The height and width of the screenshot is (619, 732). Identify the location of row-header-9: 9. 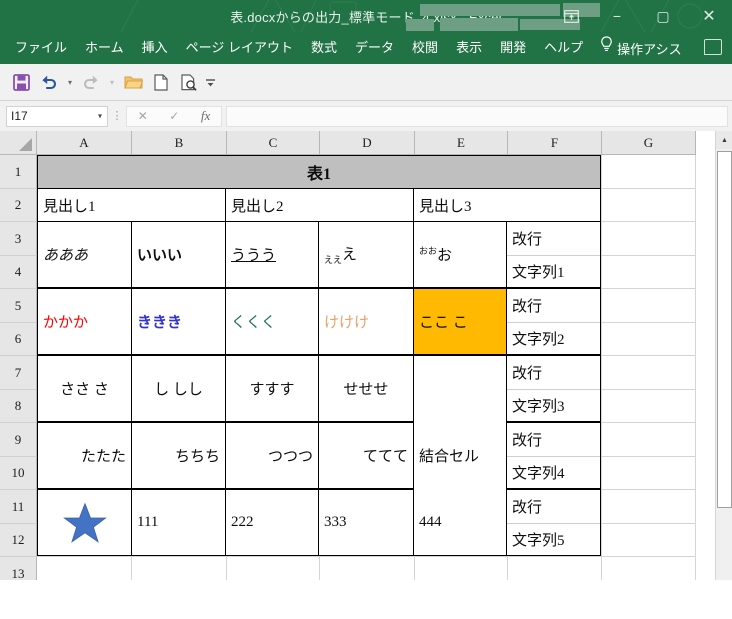
(18, 440).